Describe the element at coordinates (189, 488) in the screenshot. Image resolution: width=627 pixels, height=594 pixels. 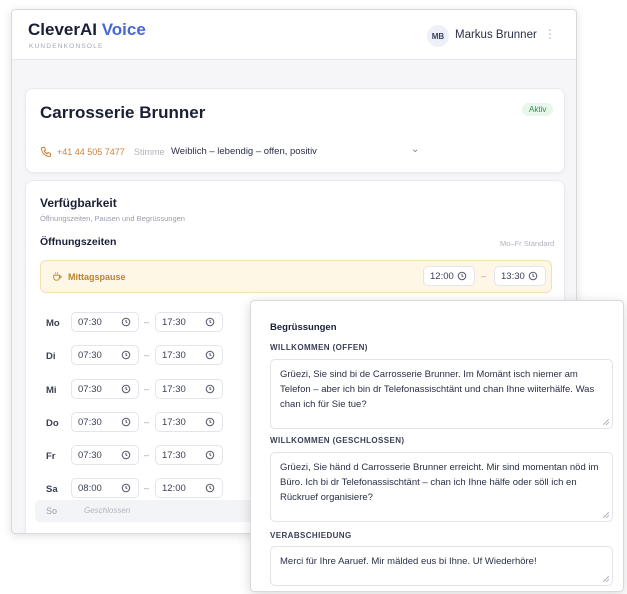
I see `open-to-input: 12:00` at that location.